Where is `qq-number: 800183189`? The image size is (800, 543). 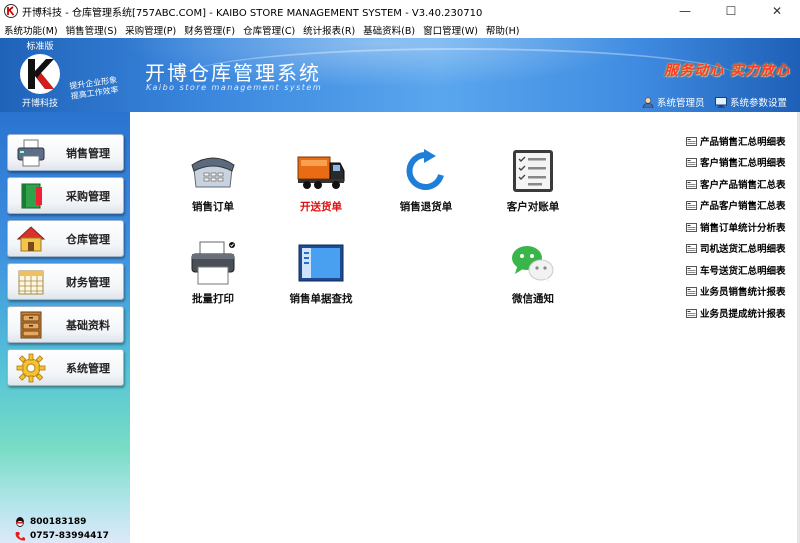 qq-number: 800183189 is located at coordinates (58, 522).